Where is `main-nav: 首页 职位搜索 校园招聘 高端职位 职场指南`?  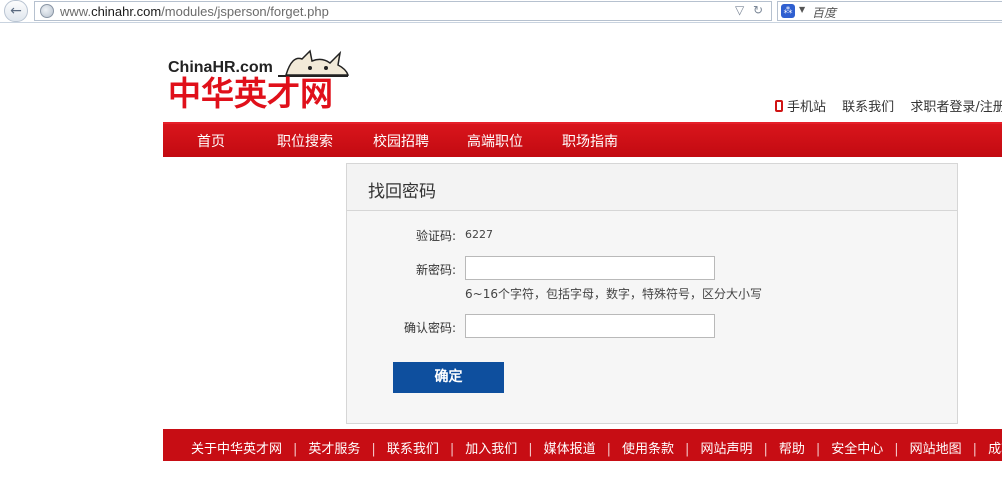 main-nav: 首页 职位搜索 校园招聘 高端职位 职场指南 is located at coordinates (582, 139).